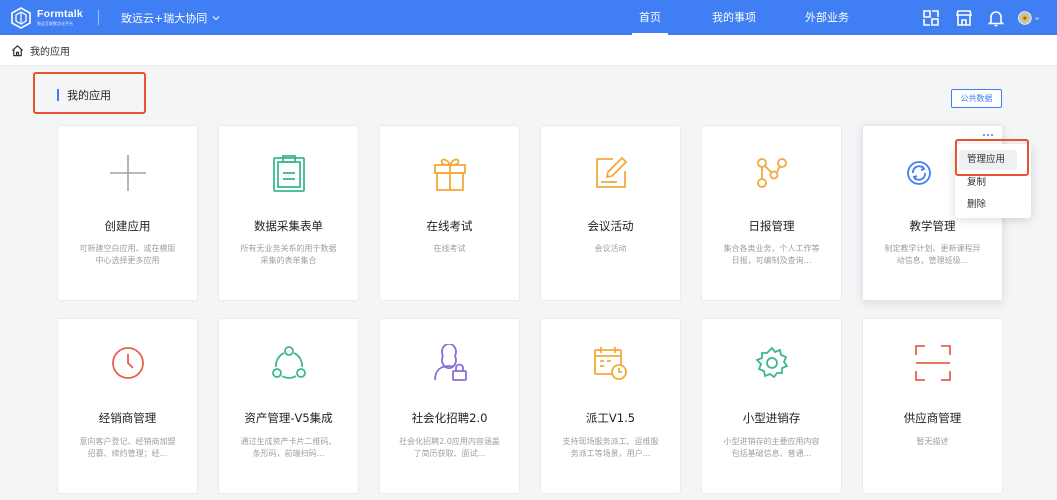 Image resolution: width=1057 pixels, height=500 pixels. I want to click on section-header: 我的应用, so click(84, 95).